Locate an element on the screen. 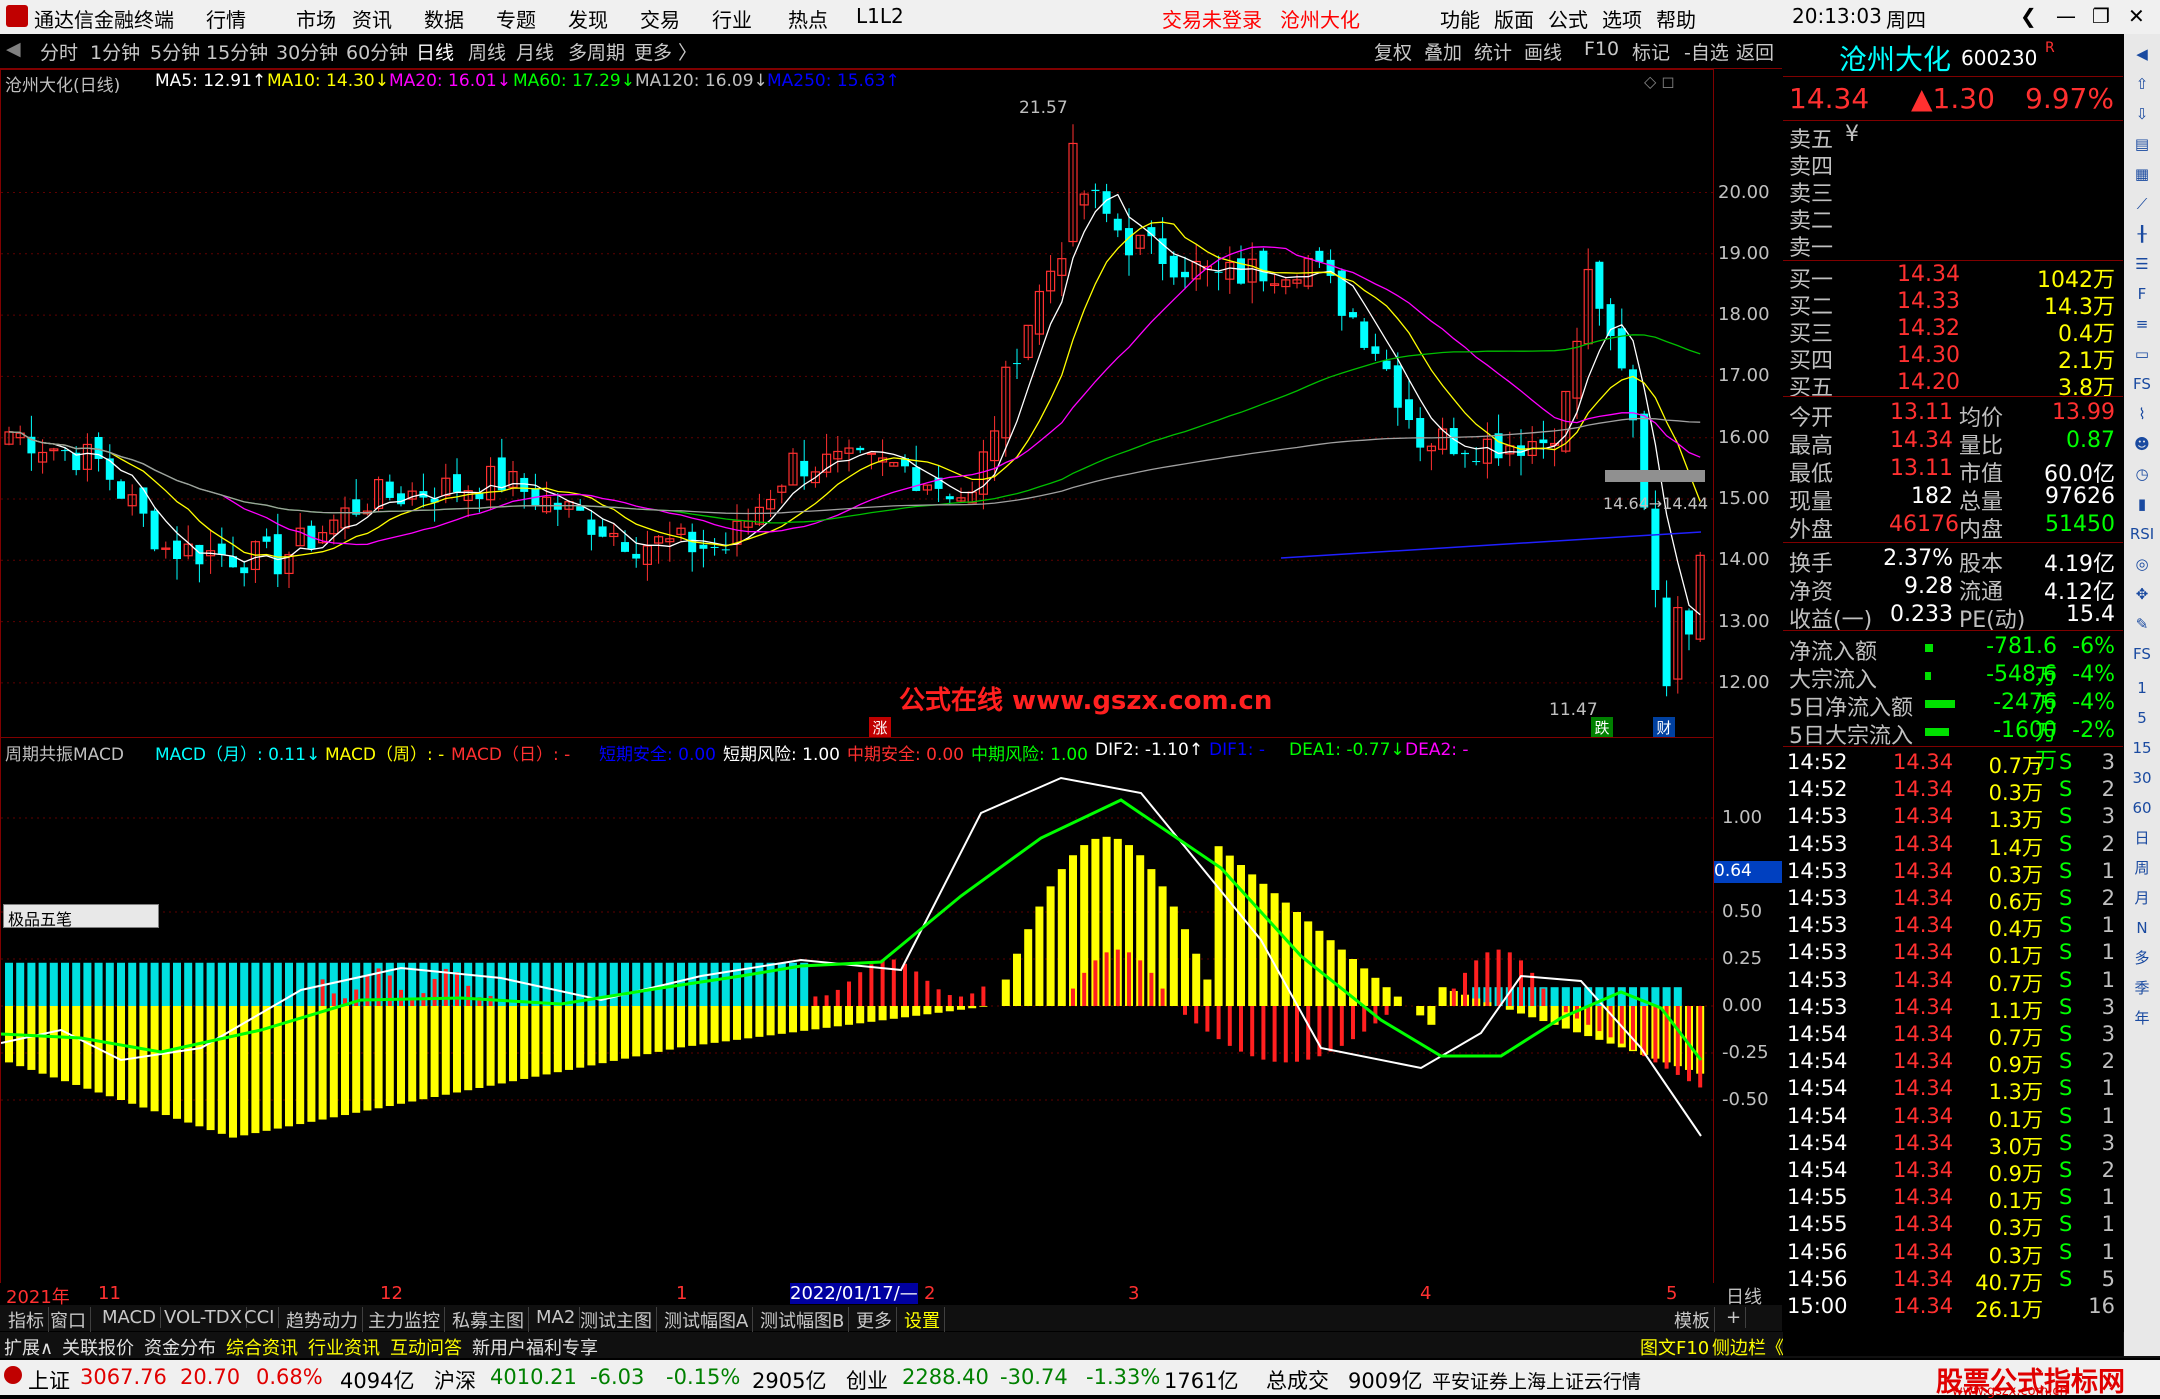  bottom-tab-4: 行业资讯 is located at coordinates (344, 1347).